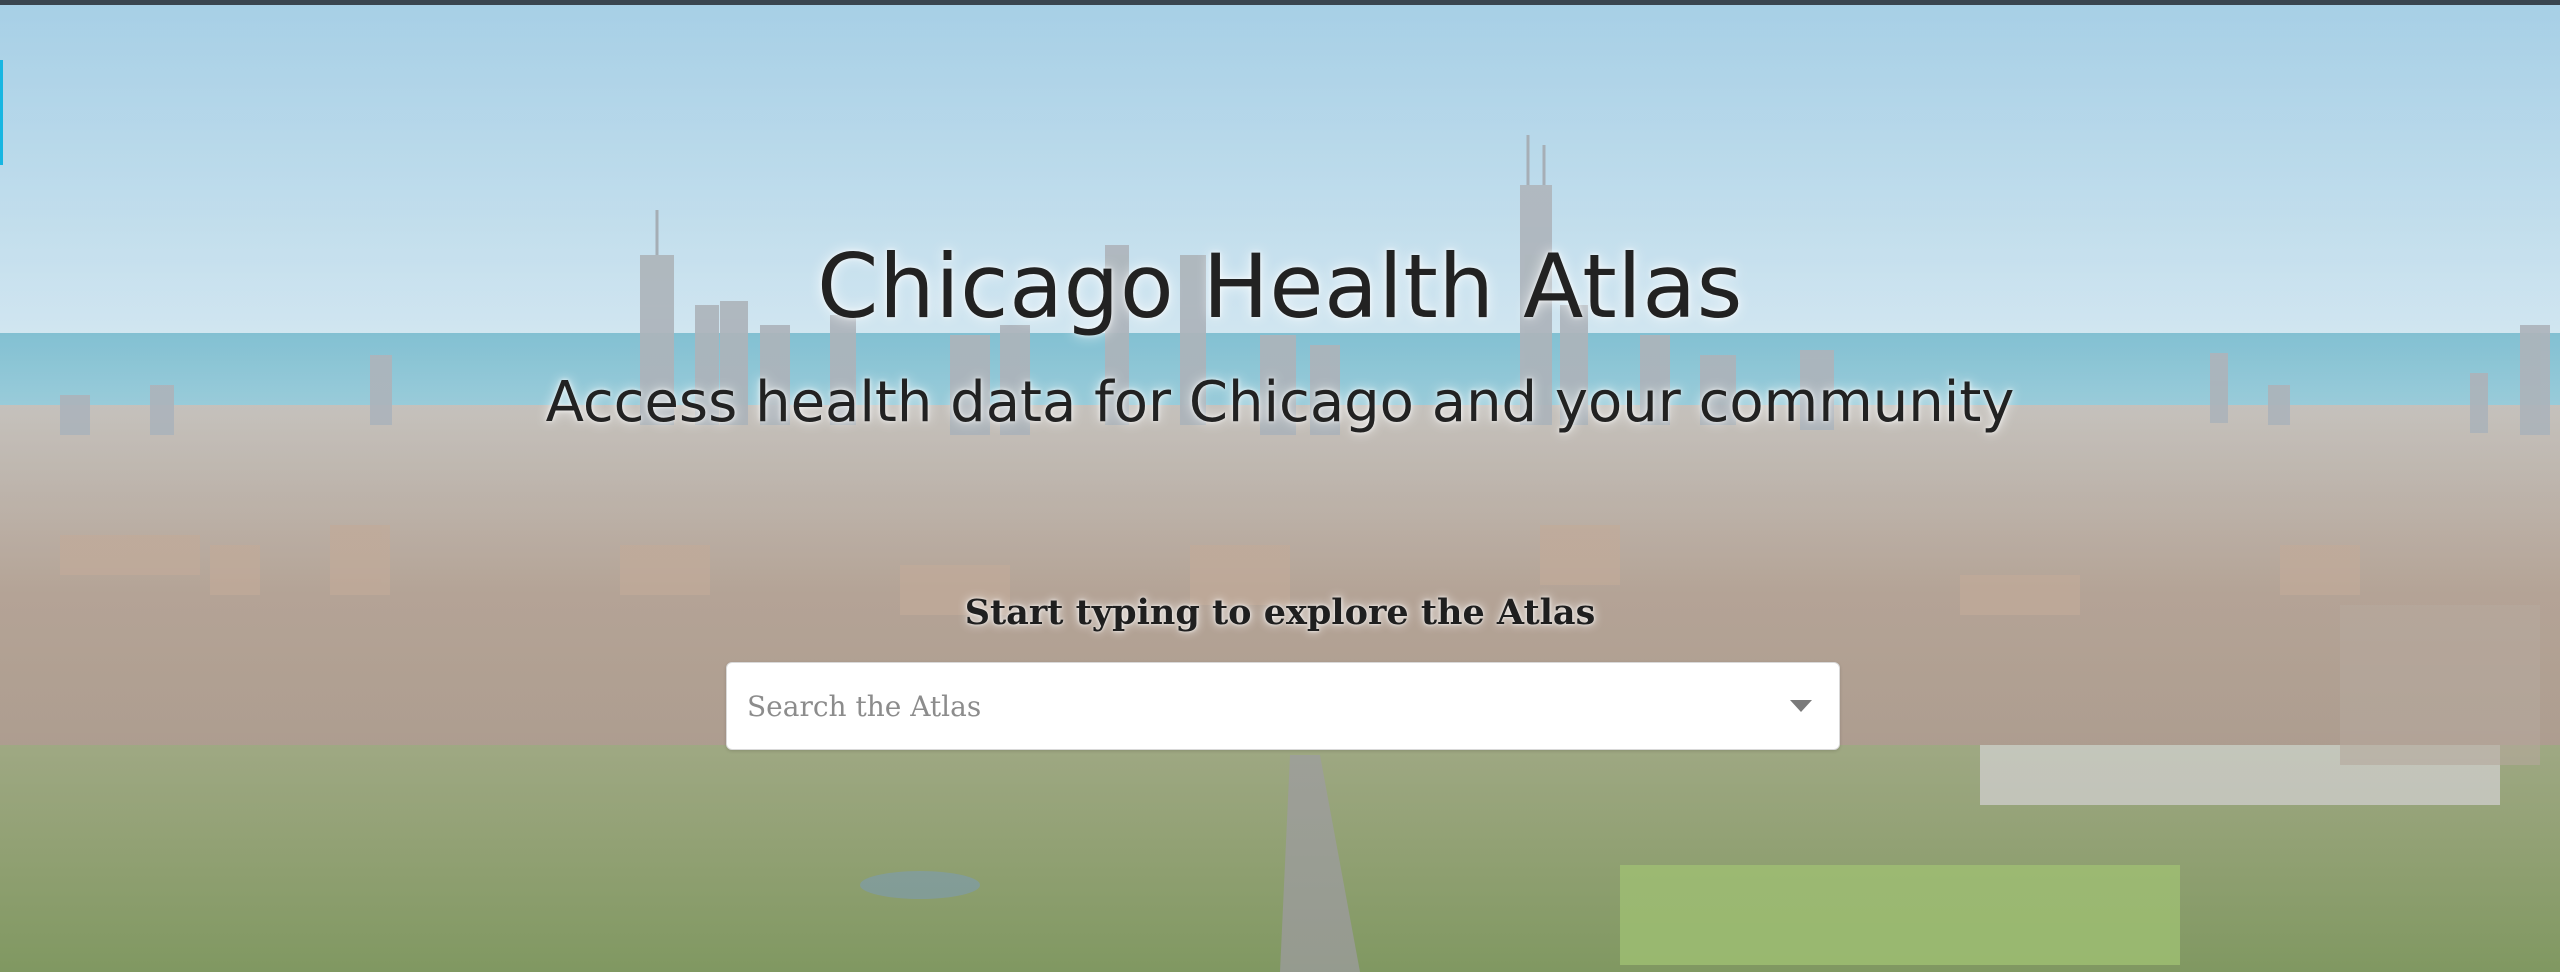 This screenshot has height=972, width=2560. Describe the element at coordinates (1280, 612) in the screenshot. I see `search-prompt: Start typing to explore the Atlas` at that location.